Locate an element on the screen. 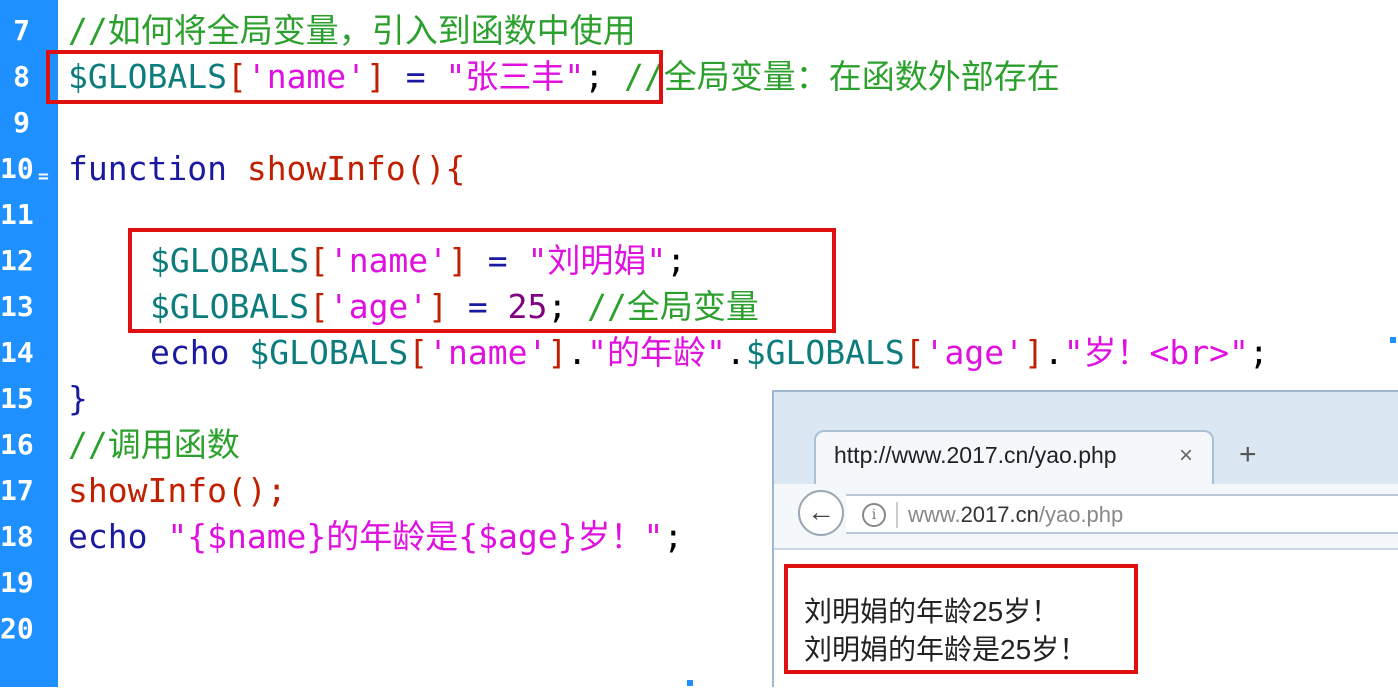  line-number: 9 is located at coordinates (21, 122).